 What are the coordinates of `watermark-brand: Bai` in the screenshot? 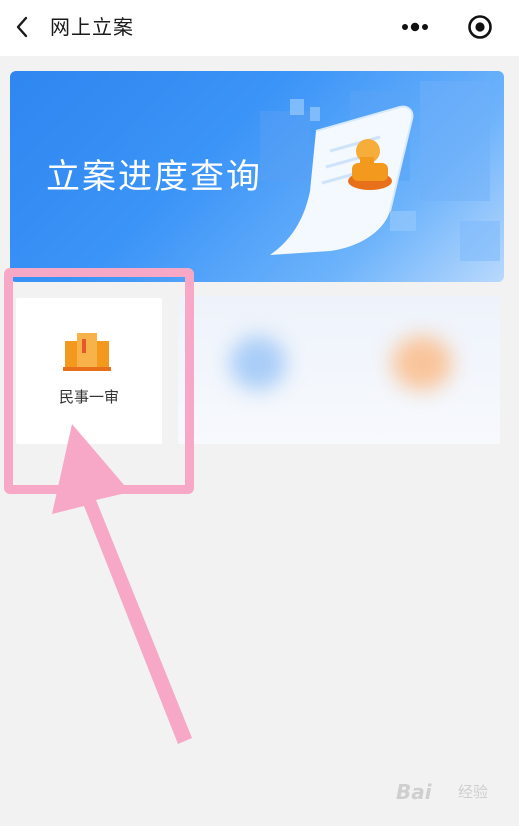 It's located at (414, 792).